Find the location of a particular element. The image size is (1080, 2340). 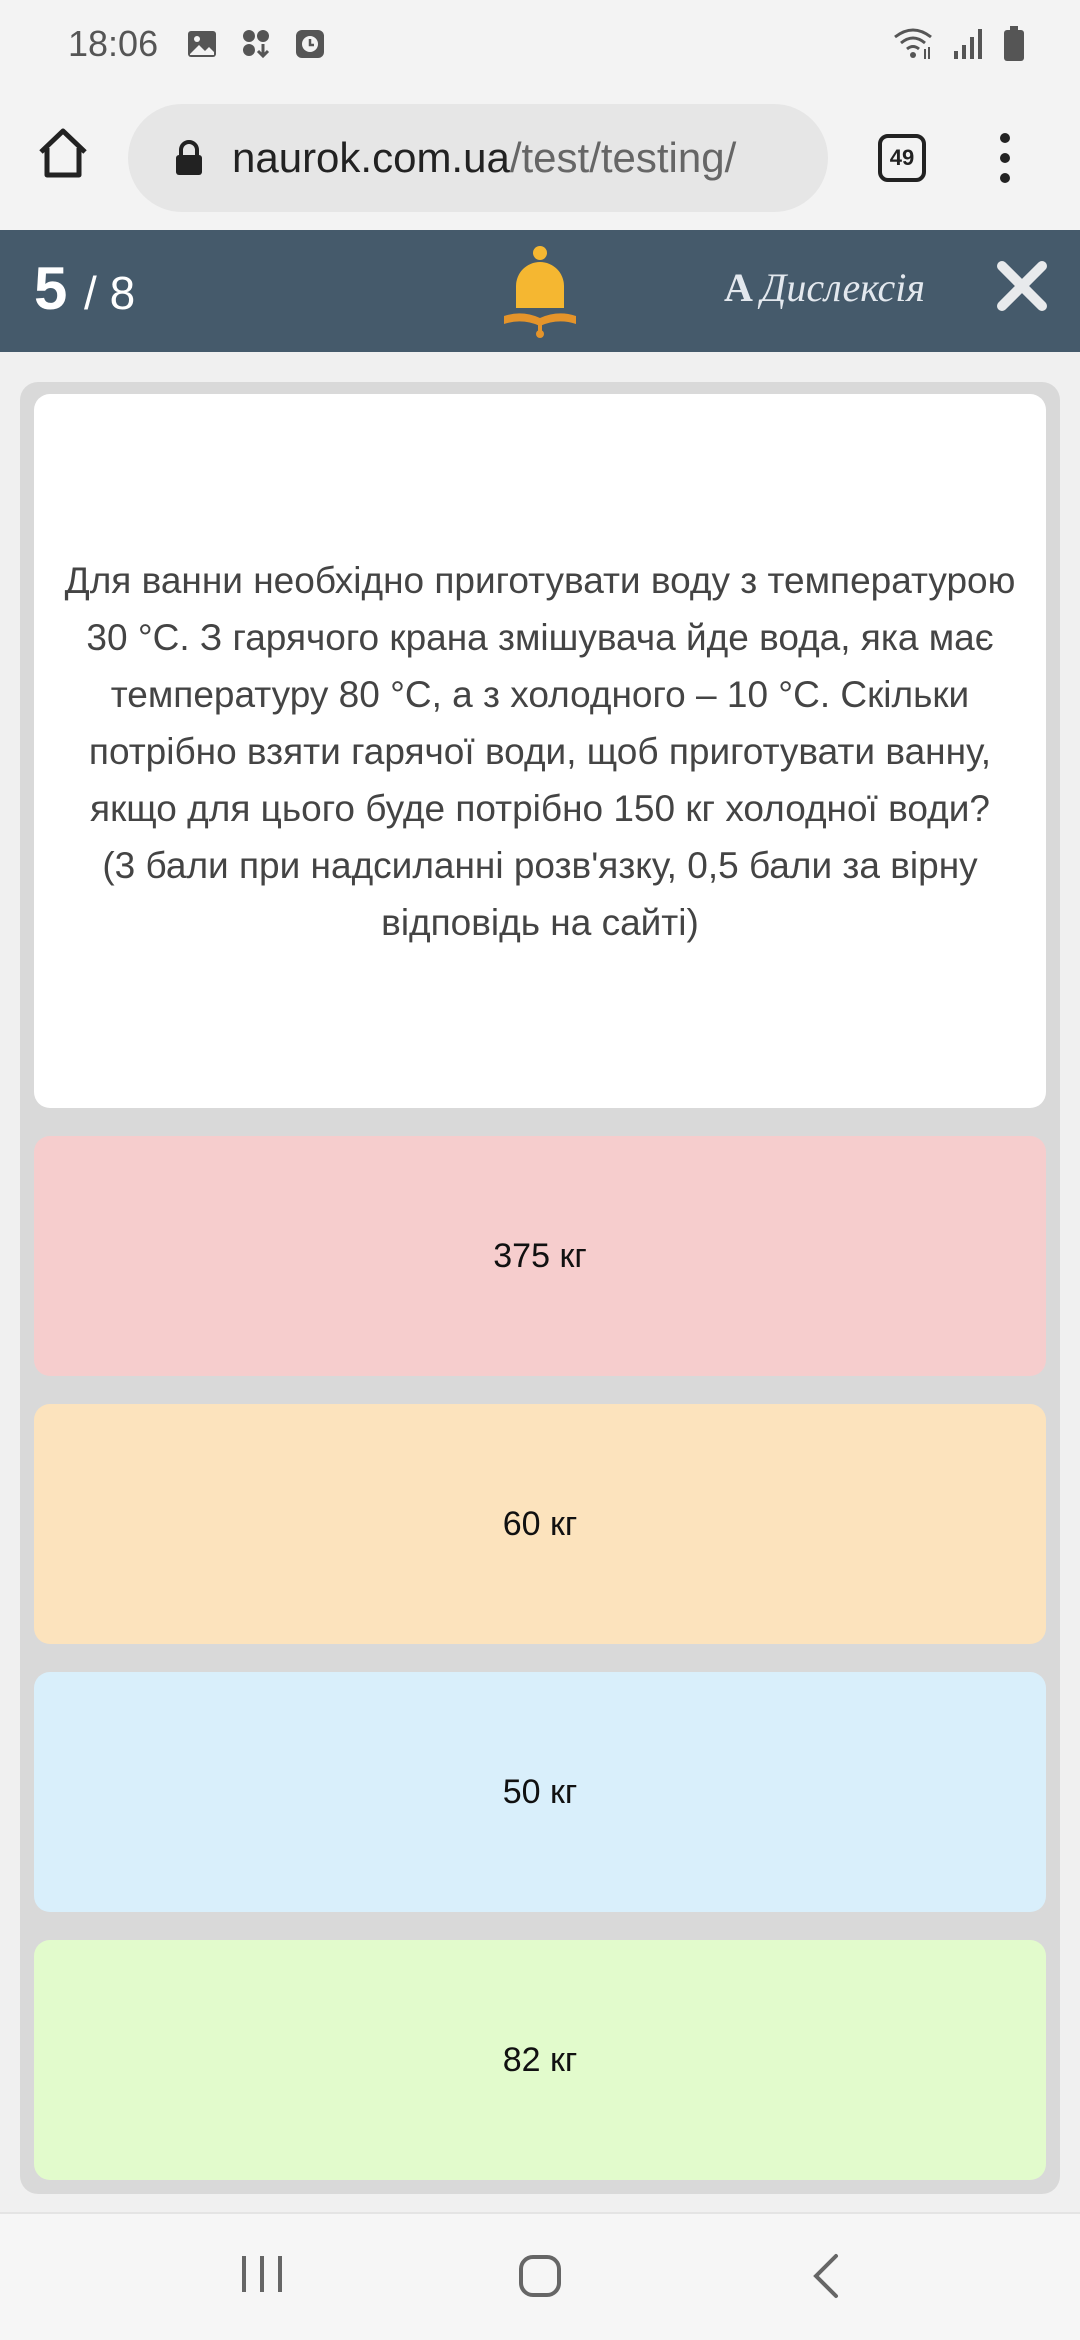

question-counter: 5 / 8 is located at coordinates (84, 288).